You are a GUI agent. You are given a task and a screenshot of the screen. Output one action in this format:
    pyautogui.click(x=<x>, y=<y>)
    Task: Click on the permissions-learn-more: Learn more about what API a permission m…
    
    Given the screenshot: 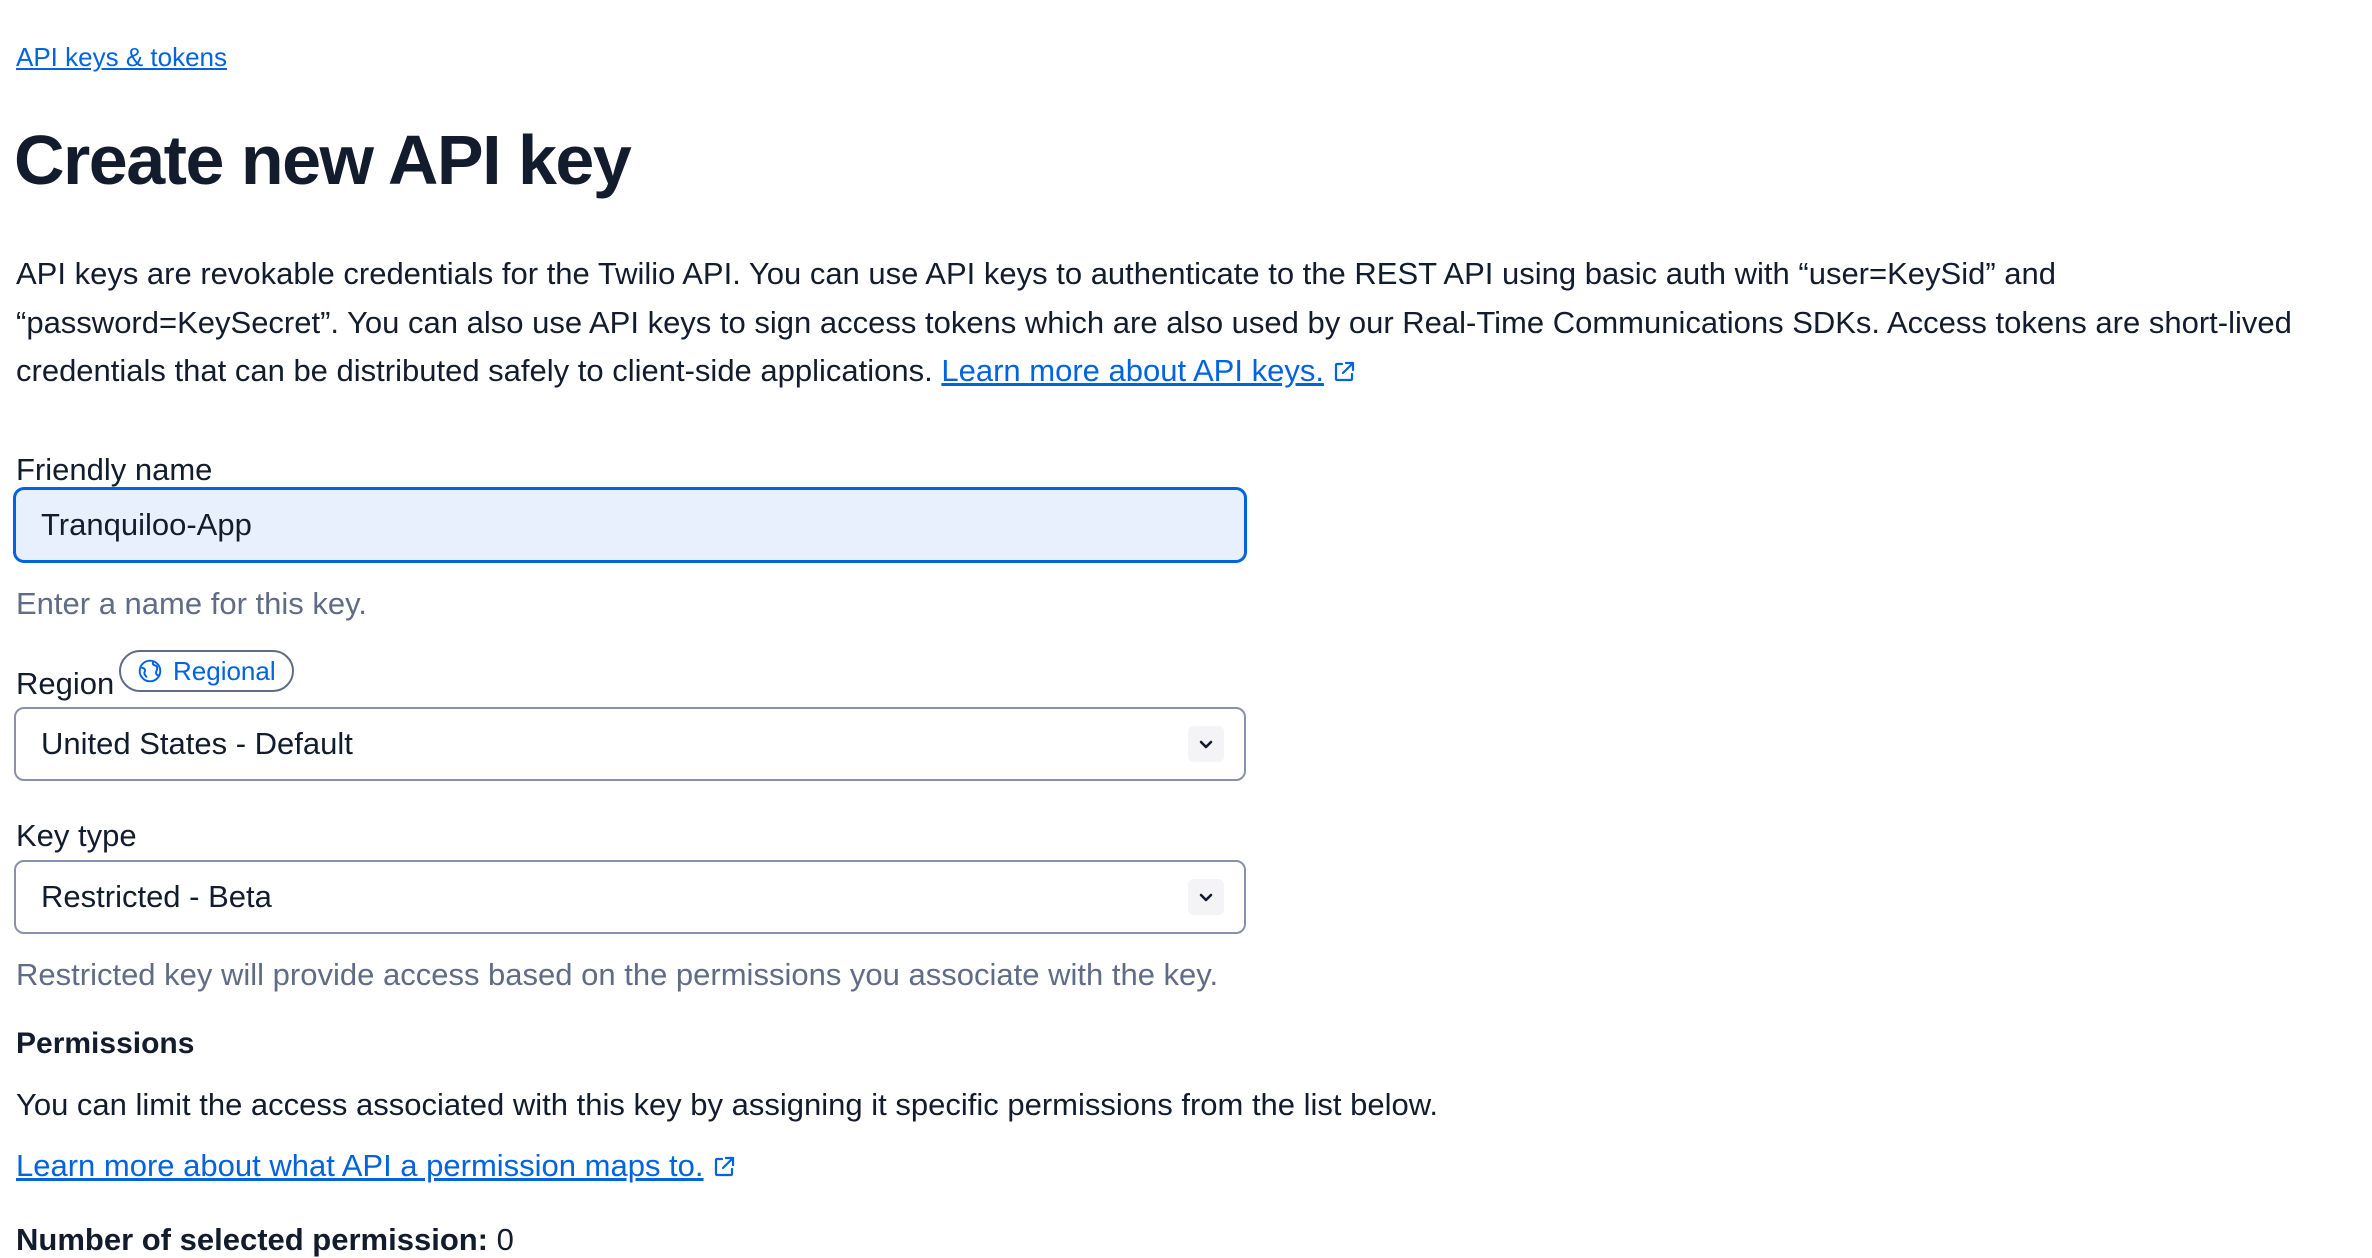 What is the action you would take?
    pyautogui.click(x=376, y=1166)
    